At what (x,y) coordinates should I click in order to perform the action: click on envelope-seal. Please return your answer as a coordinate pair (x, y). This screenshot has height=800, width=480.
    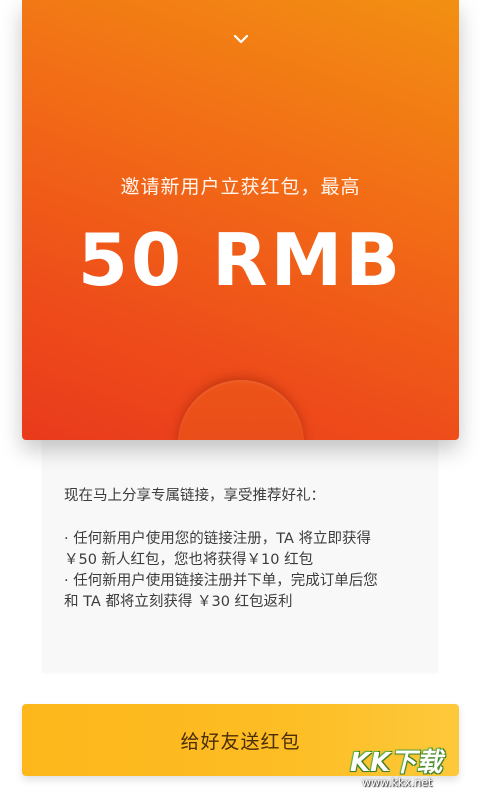
    Looking at the image, I should click on (240, 410).